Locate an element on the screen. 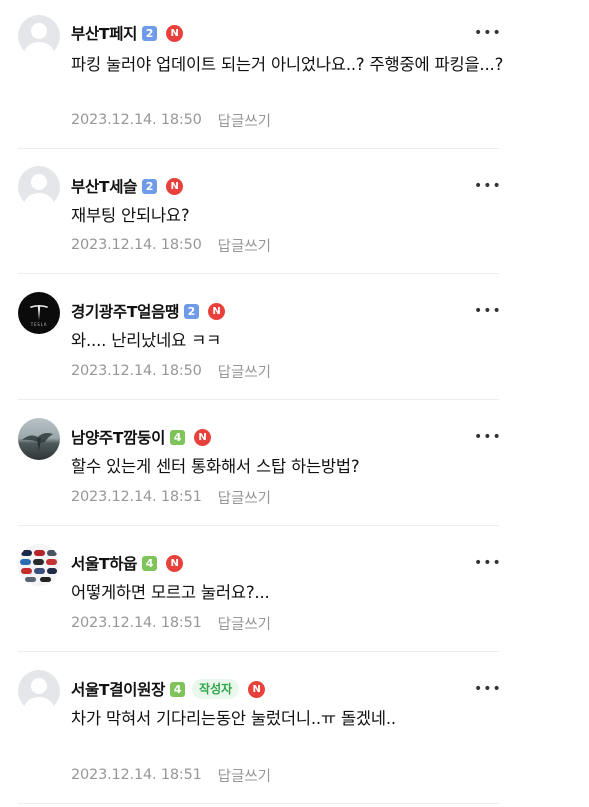  comment-text: 재부팅 안되나요? is located at coordinates (130, 215).